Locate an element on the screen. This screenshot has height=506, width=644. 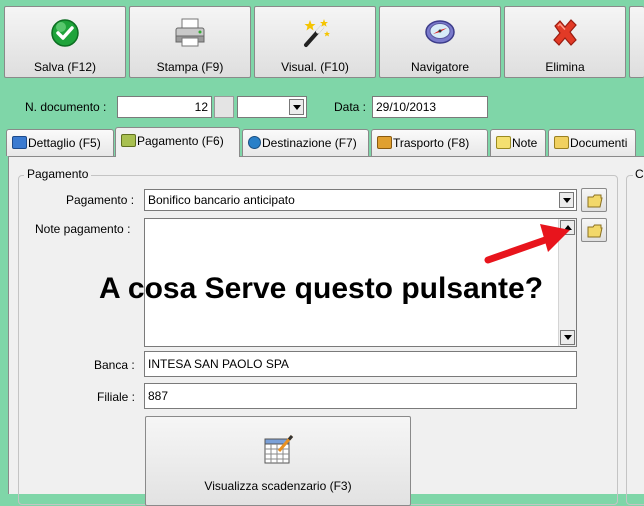
print-button: Stampa (F9) is located at coordinates (190, 42).